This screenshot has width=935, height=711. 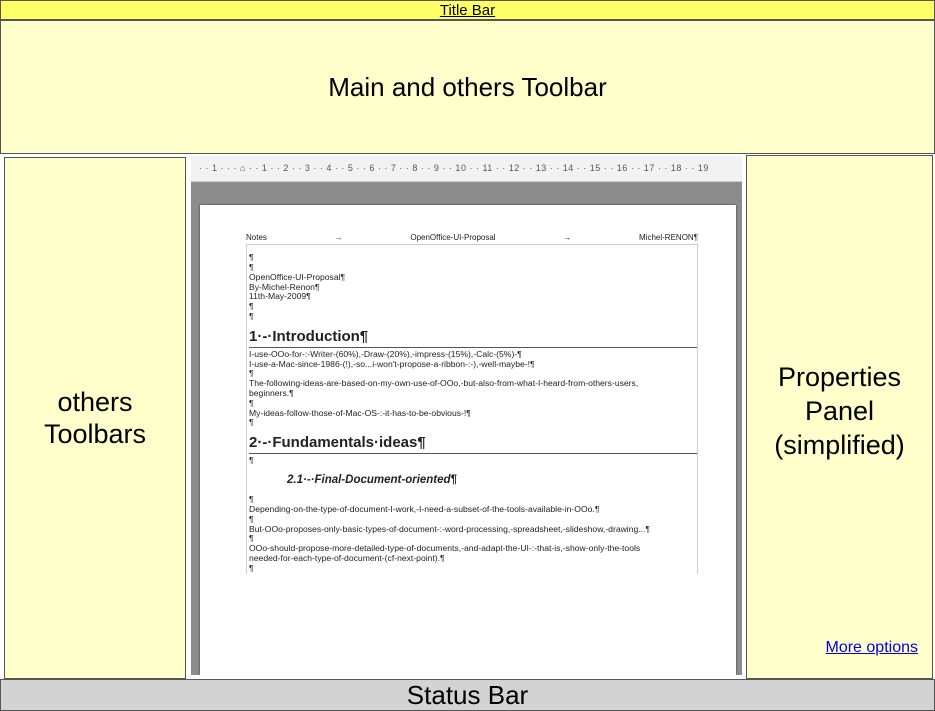 What do you see at coordinates (271, 392) in the screenshot?
I see `section1-line: beginners.¶` at bounding box center [271, 392].